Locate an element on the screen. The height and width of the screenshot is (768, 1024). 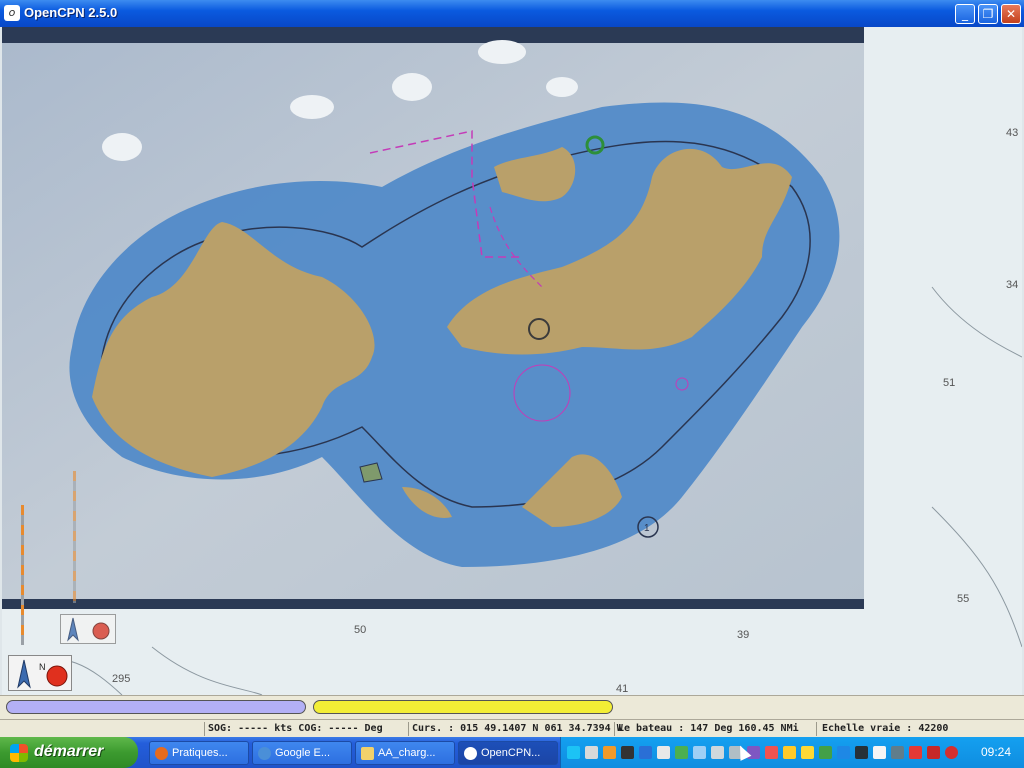
minimize-button: _ is located at coordinates (965, 14).